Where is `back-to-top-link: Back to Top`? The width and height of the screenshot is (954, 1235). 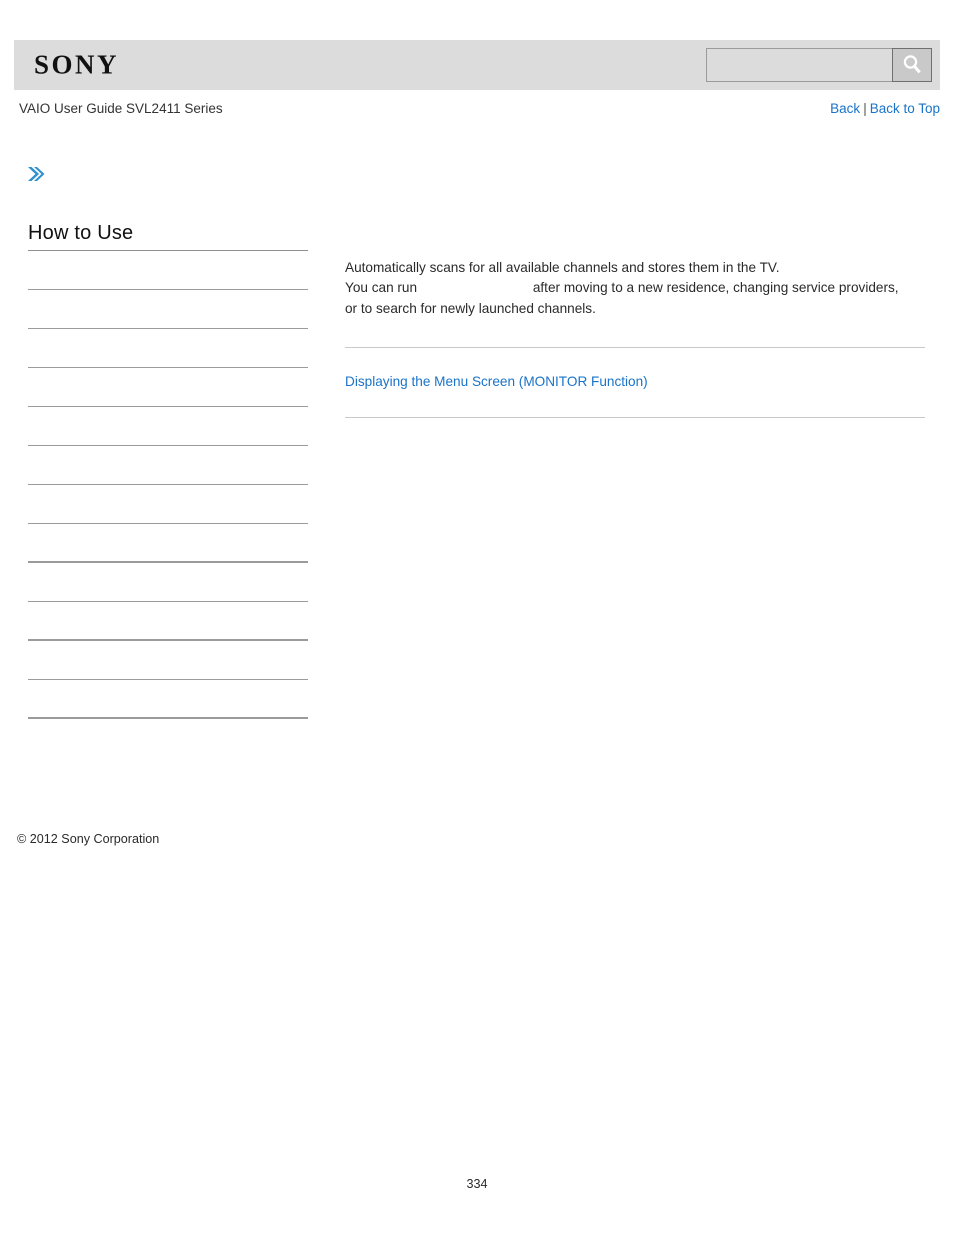
back-to-top-link: Back to Top is located at coordinates (905, 108).